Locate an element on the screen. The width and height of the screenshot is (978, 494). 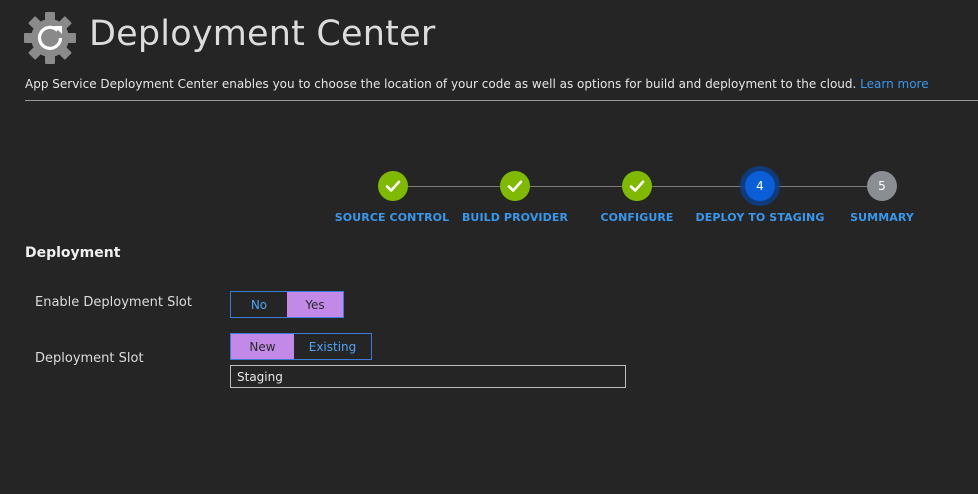
step-configure-check is located at coordinates (637, 186).